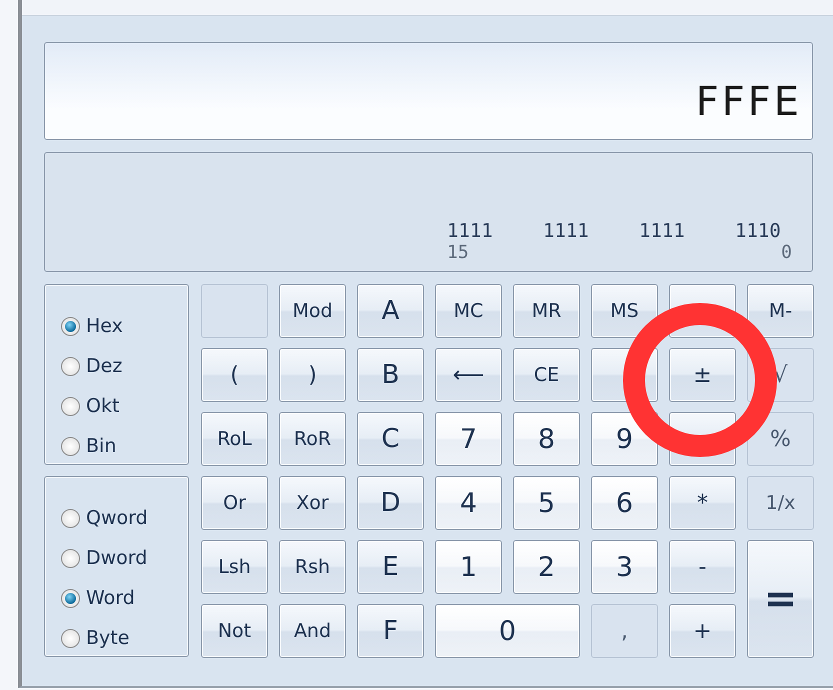 The height and width of the screenshot is (690, 833). I want to click on calculator-key: F, so click(390, 631).